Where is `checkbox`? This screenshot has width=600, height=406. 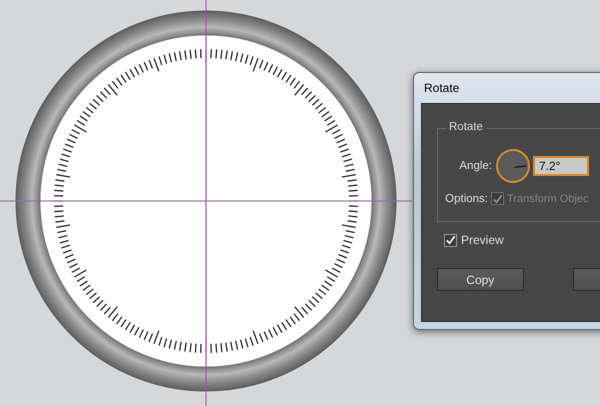
checkbox is located at coordinates (450, 240).